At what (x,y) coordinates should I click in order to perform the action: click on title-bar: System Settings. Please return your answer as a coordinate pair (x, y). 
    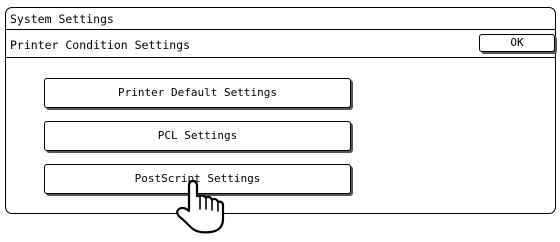
    Looking at the image, I should click on (280, 19).